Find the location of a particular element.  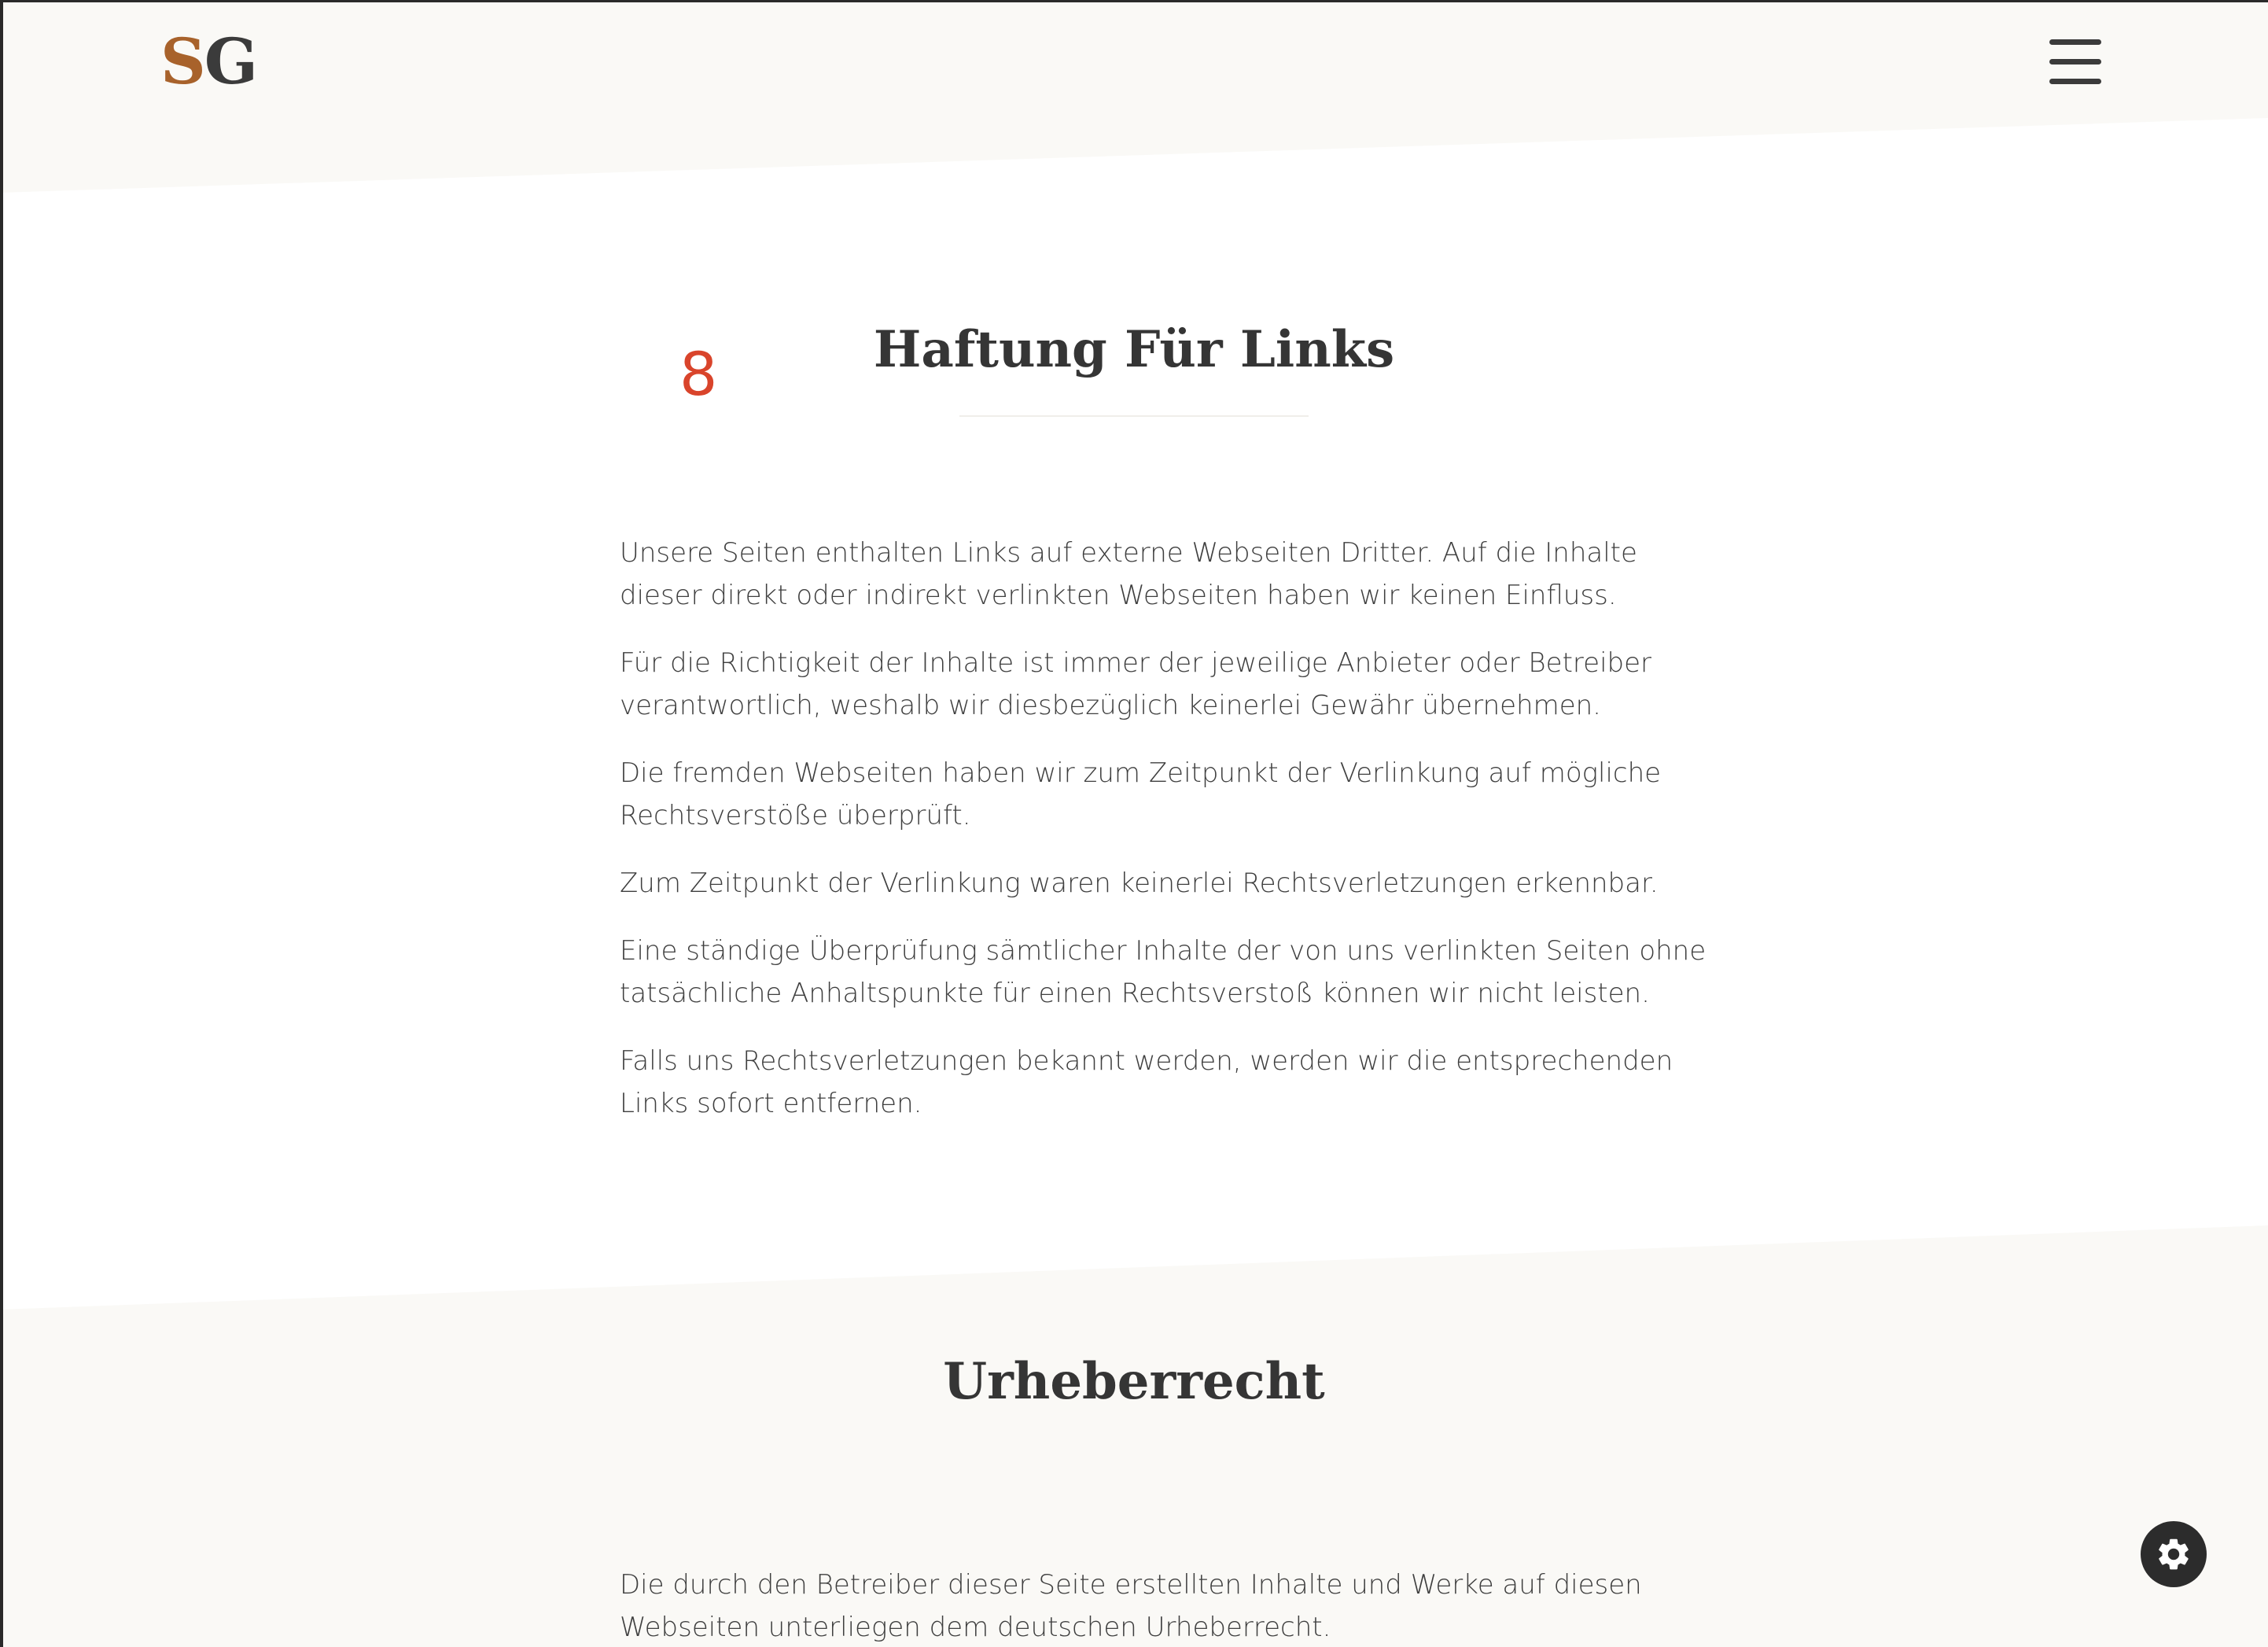

section-title-haftung: Haftung Für Links is located at coordinates (1134, 349).